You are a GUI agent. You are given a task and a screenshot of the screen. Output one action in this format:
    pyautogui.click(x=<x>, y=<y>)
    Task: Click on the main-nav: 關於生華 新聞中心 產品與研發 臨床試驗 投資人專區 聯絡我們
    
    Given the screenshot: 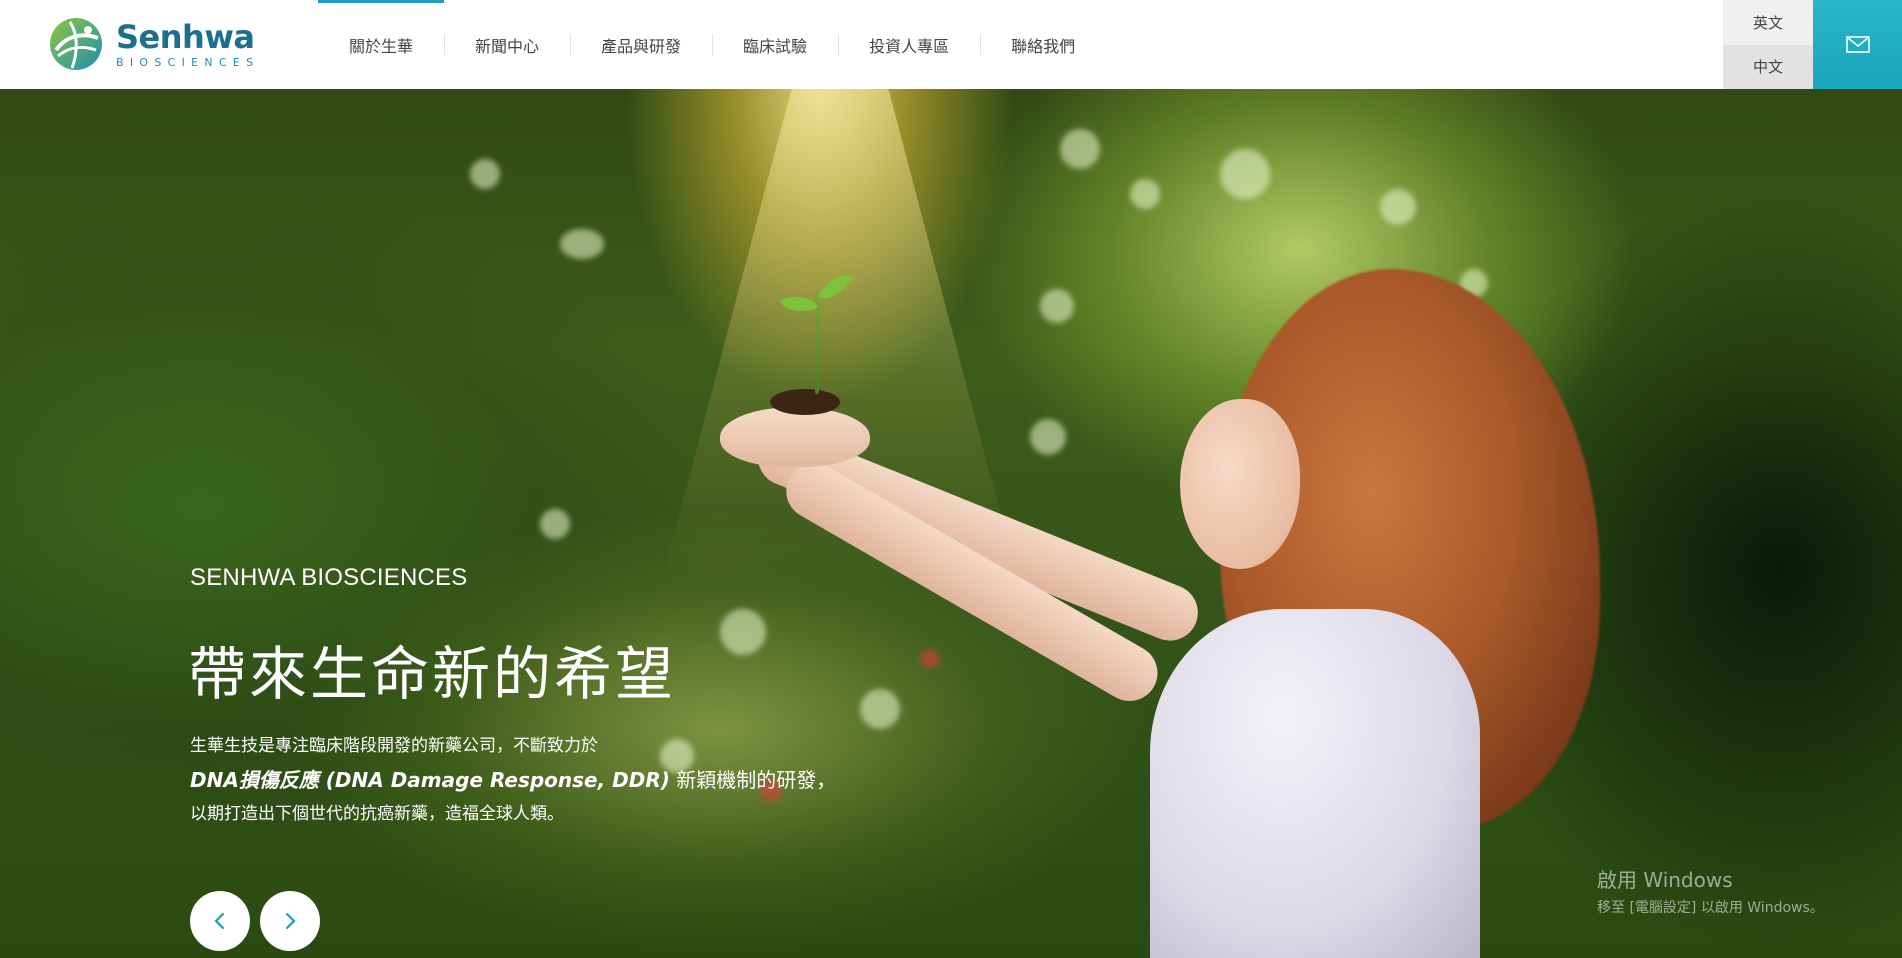 What is the action you would take?
    pyautogui.click(x=712, y=44)
    